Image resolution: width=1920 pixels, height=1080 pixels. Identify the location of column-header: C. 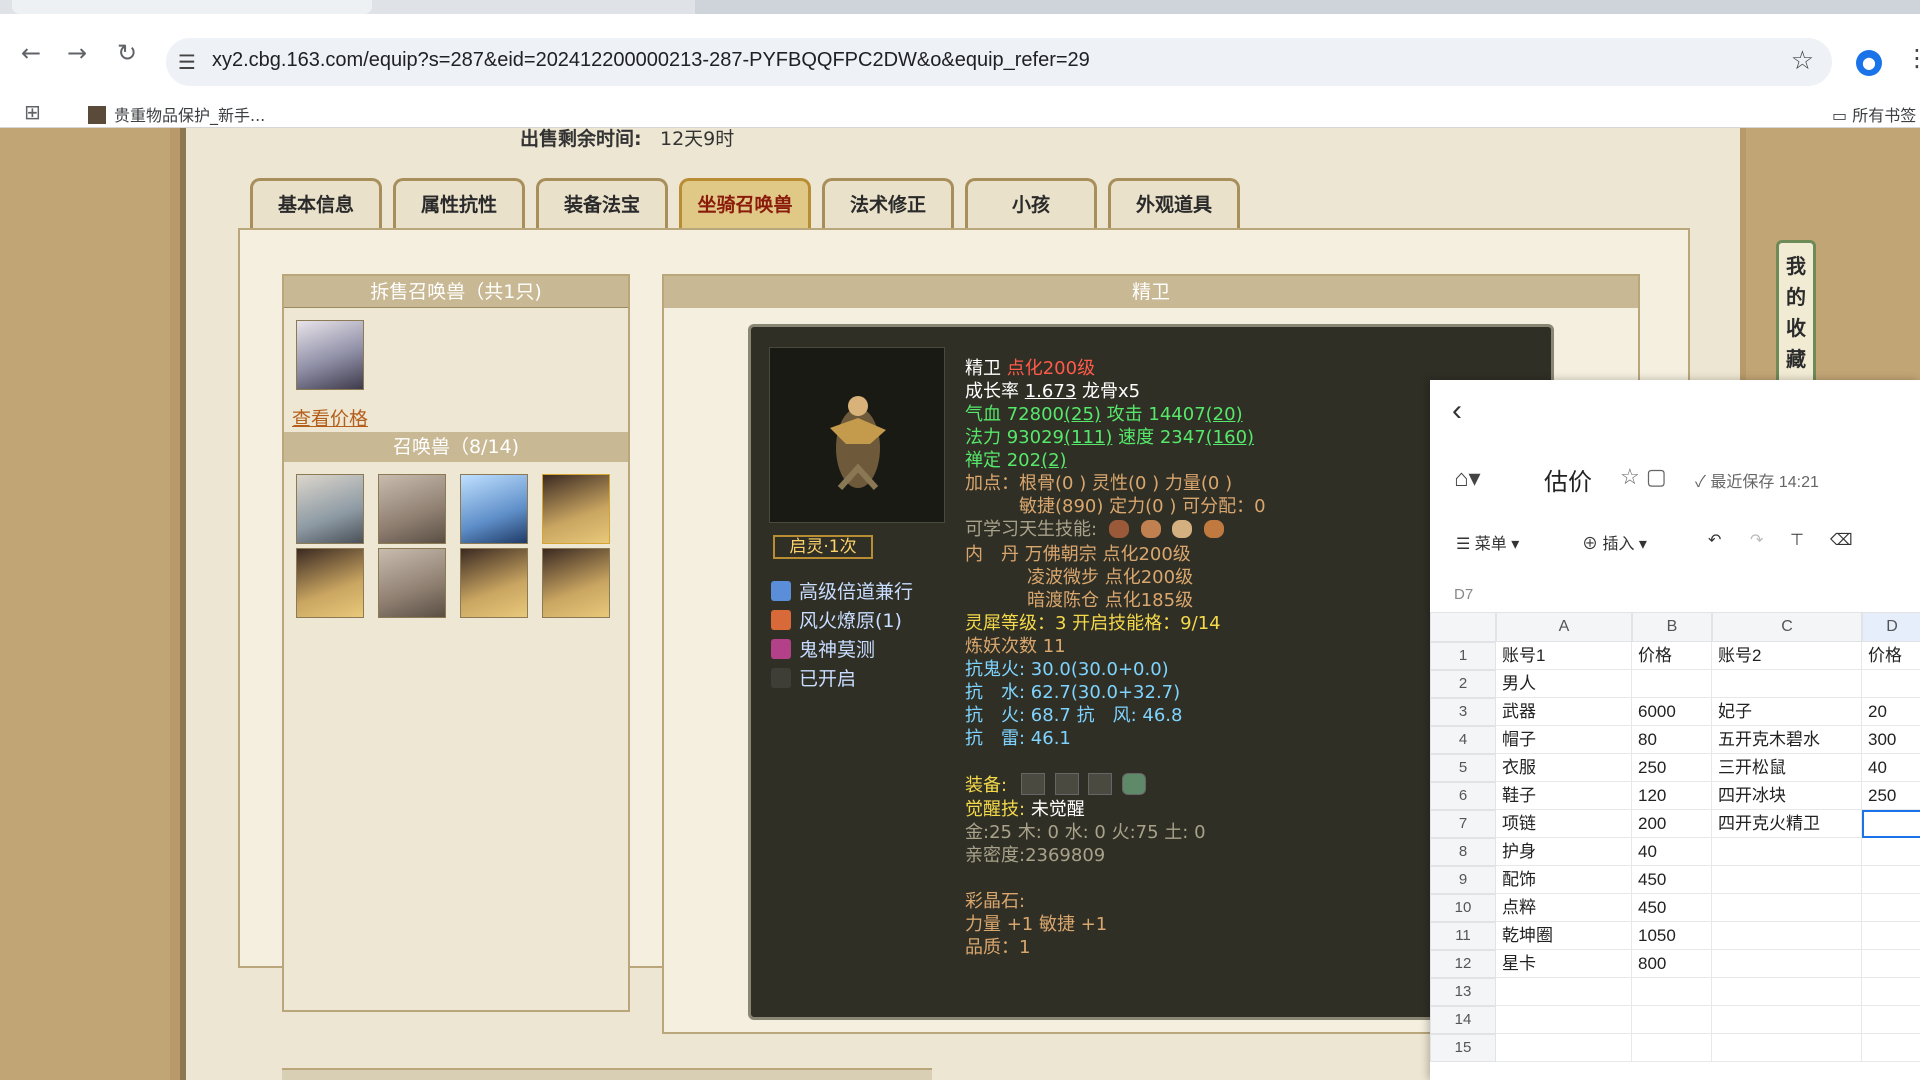
(1787, 627).